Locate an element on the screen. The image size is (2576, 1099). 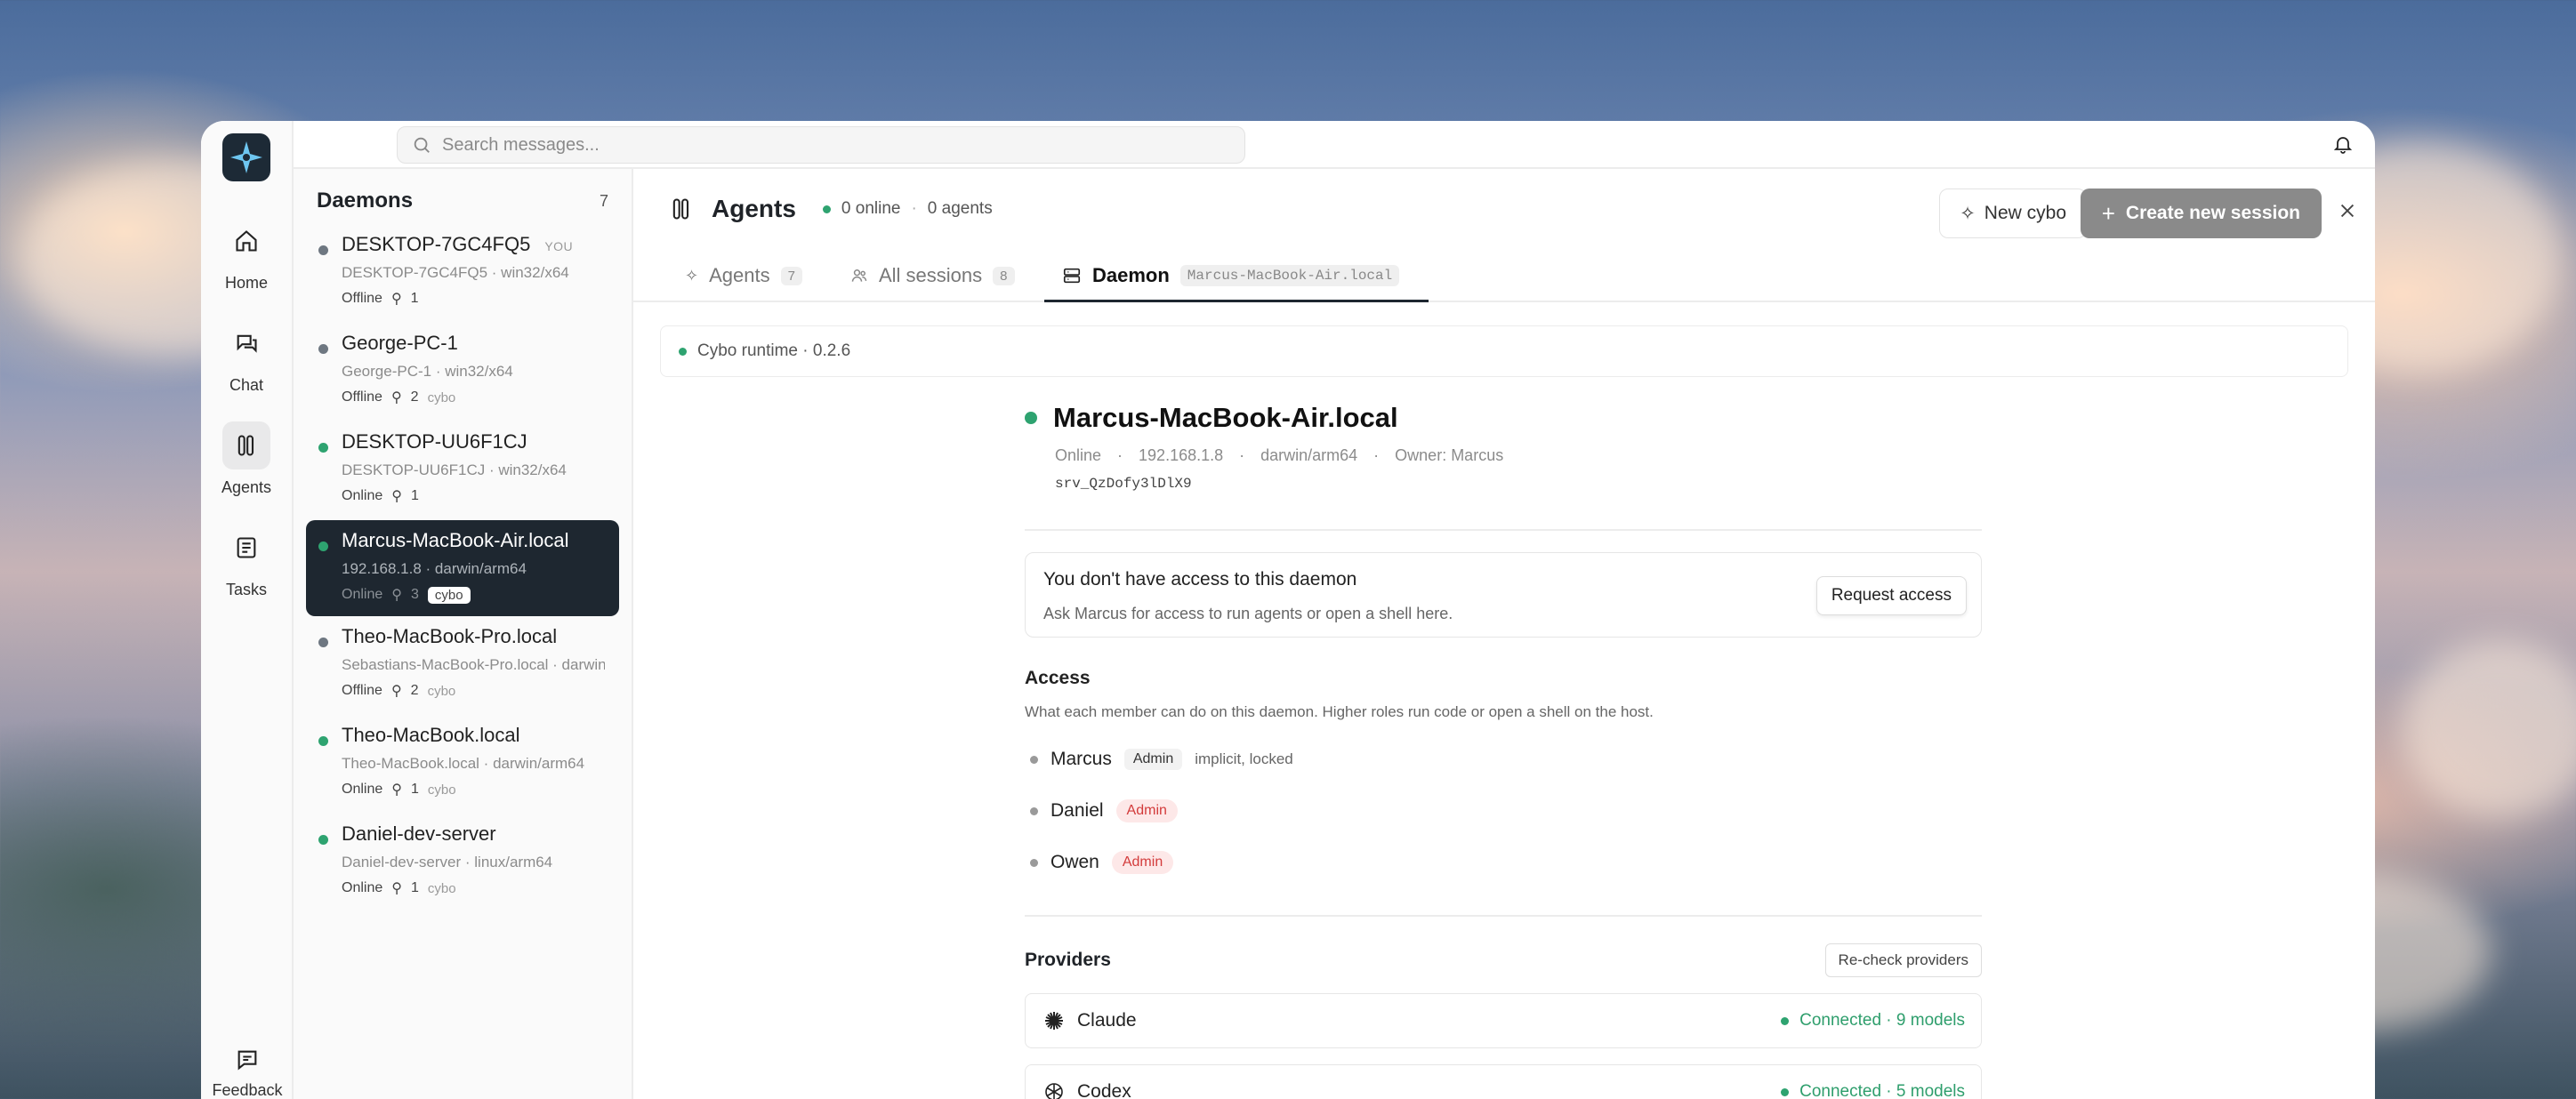
nav-tasks: Tasks is located at coordinates (246, 561).